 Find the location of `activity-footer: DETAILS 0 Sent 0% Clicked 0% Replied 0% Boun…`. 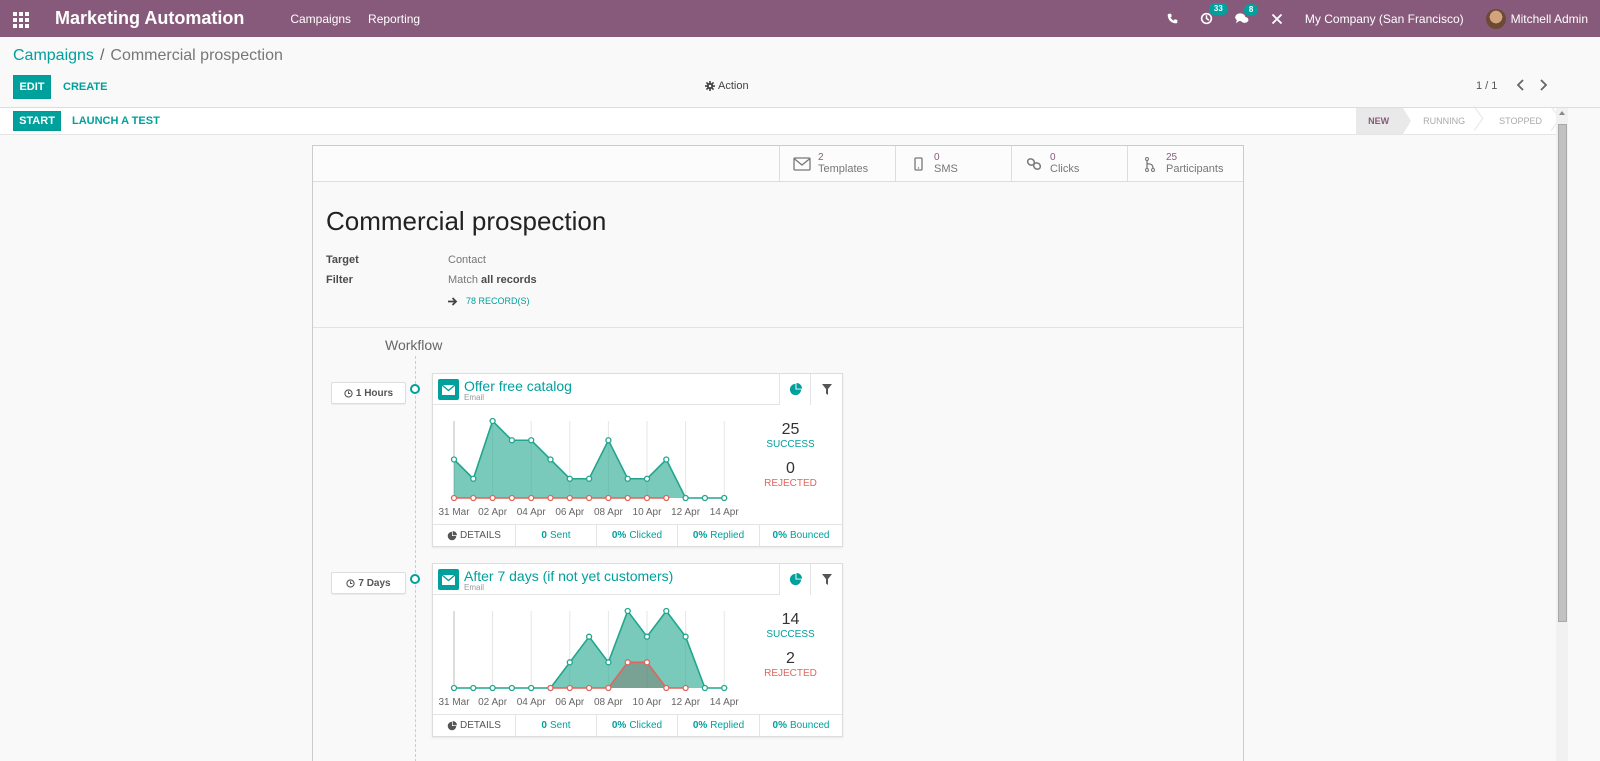

activity-footer: DETAILS 0 Sent 0% Clicked 0% Replied 0% Boun… is located at coordinates (637, 725).